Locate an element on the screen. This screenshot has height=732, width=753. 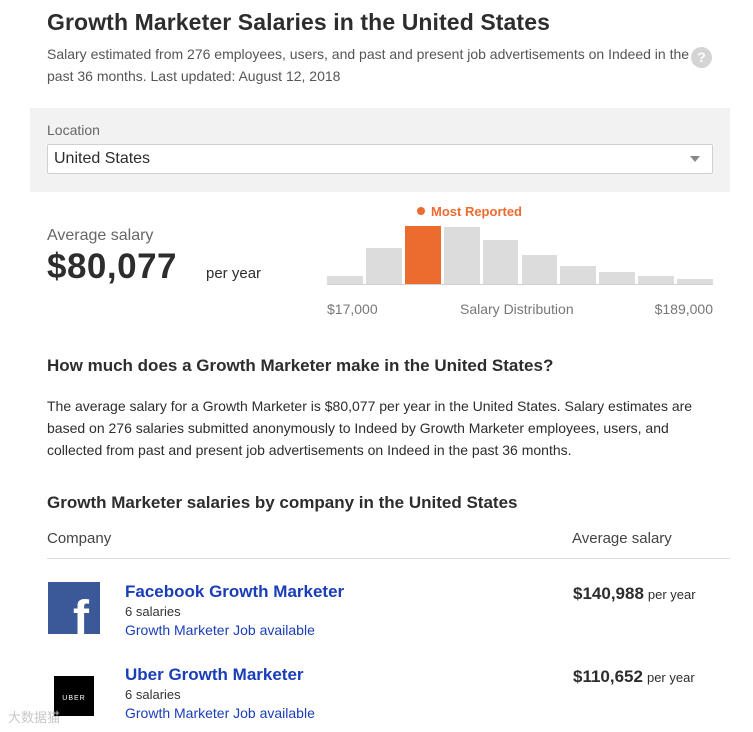
company-average-salary: $110,652 per year is located at coordinates (634, 677).